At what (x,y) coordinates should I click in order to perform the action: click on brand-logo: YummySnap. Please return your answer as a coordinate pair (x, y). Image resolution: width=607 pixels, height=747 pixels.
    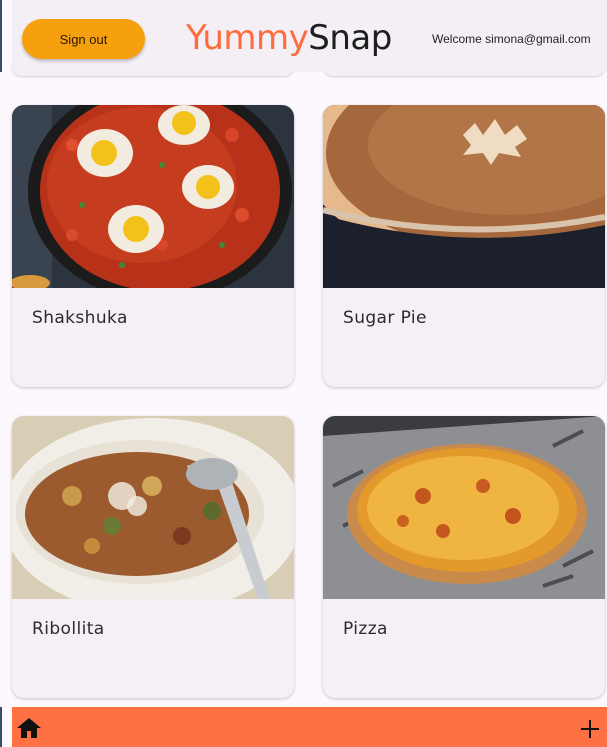
    Looking at the image, I should click on (289, 38).